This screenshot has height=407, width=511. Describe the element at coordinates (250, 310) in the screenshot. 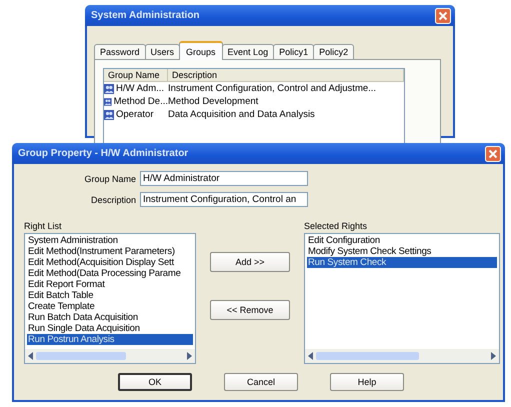

I see `transfer-button: << Remove` at that location.